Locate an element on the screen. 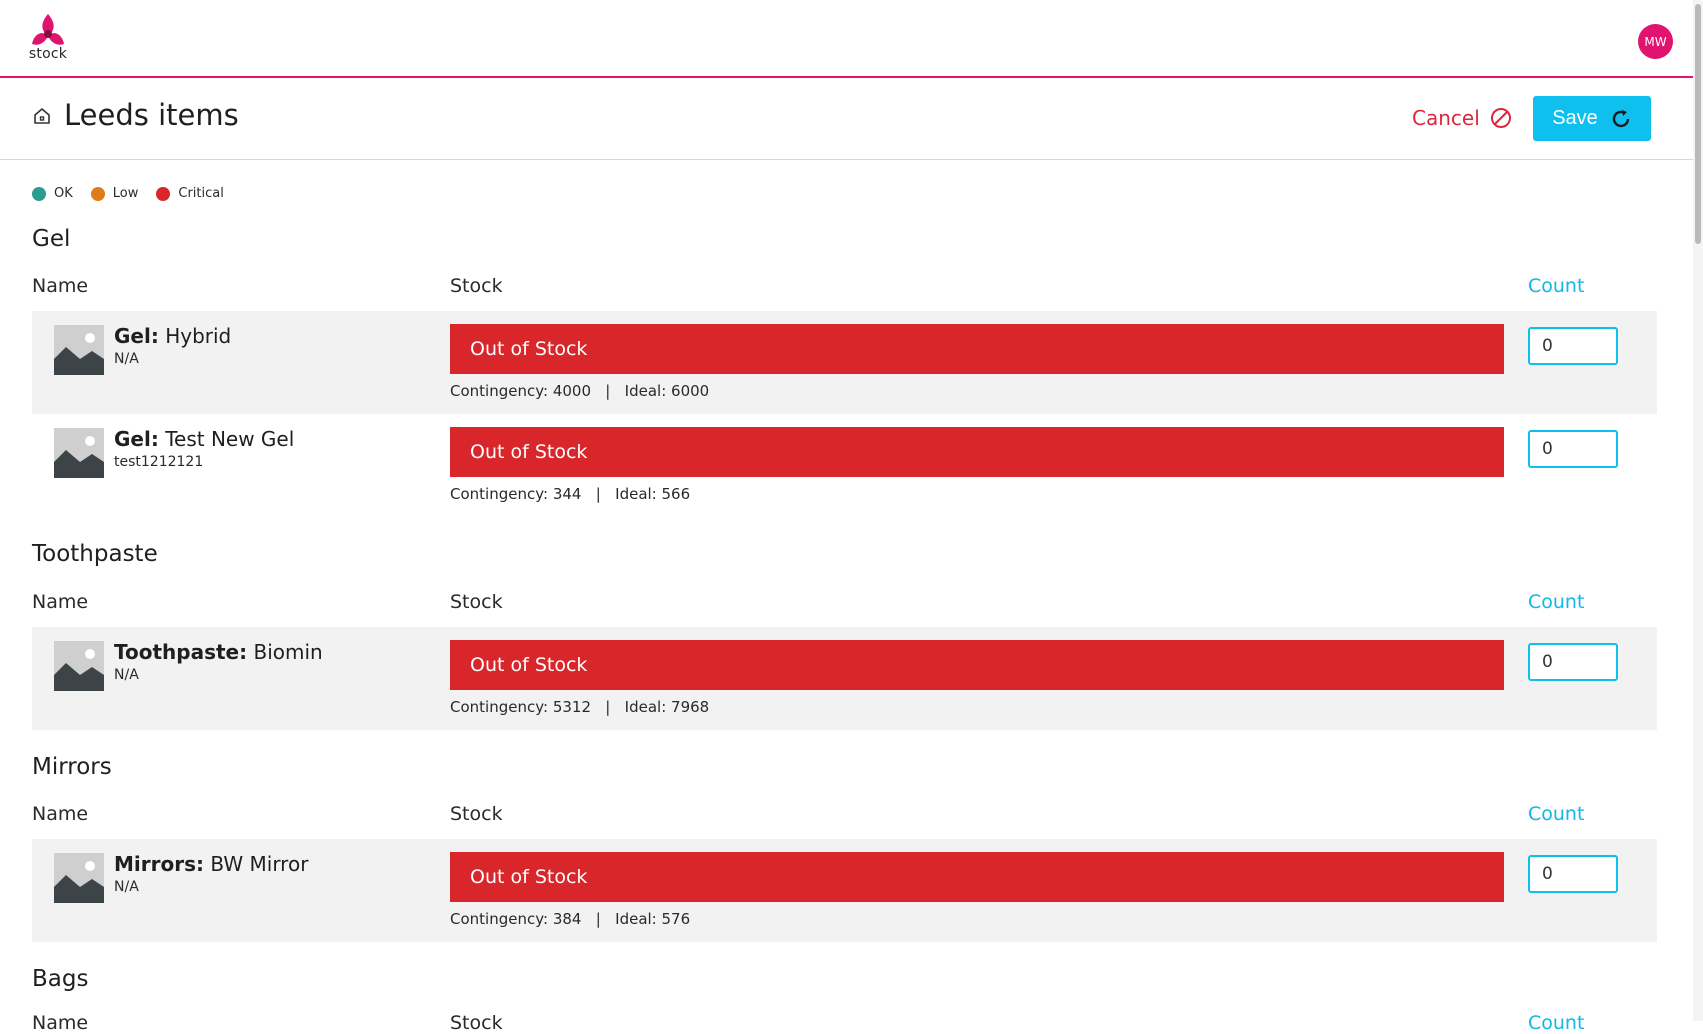 Image resolution: width=1703 pixels, height=1034 pixels. section-title: Gel is located at coordinates (51, 239).